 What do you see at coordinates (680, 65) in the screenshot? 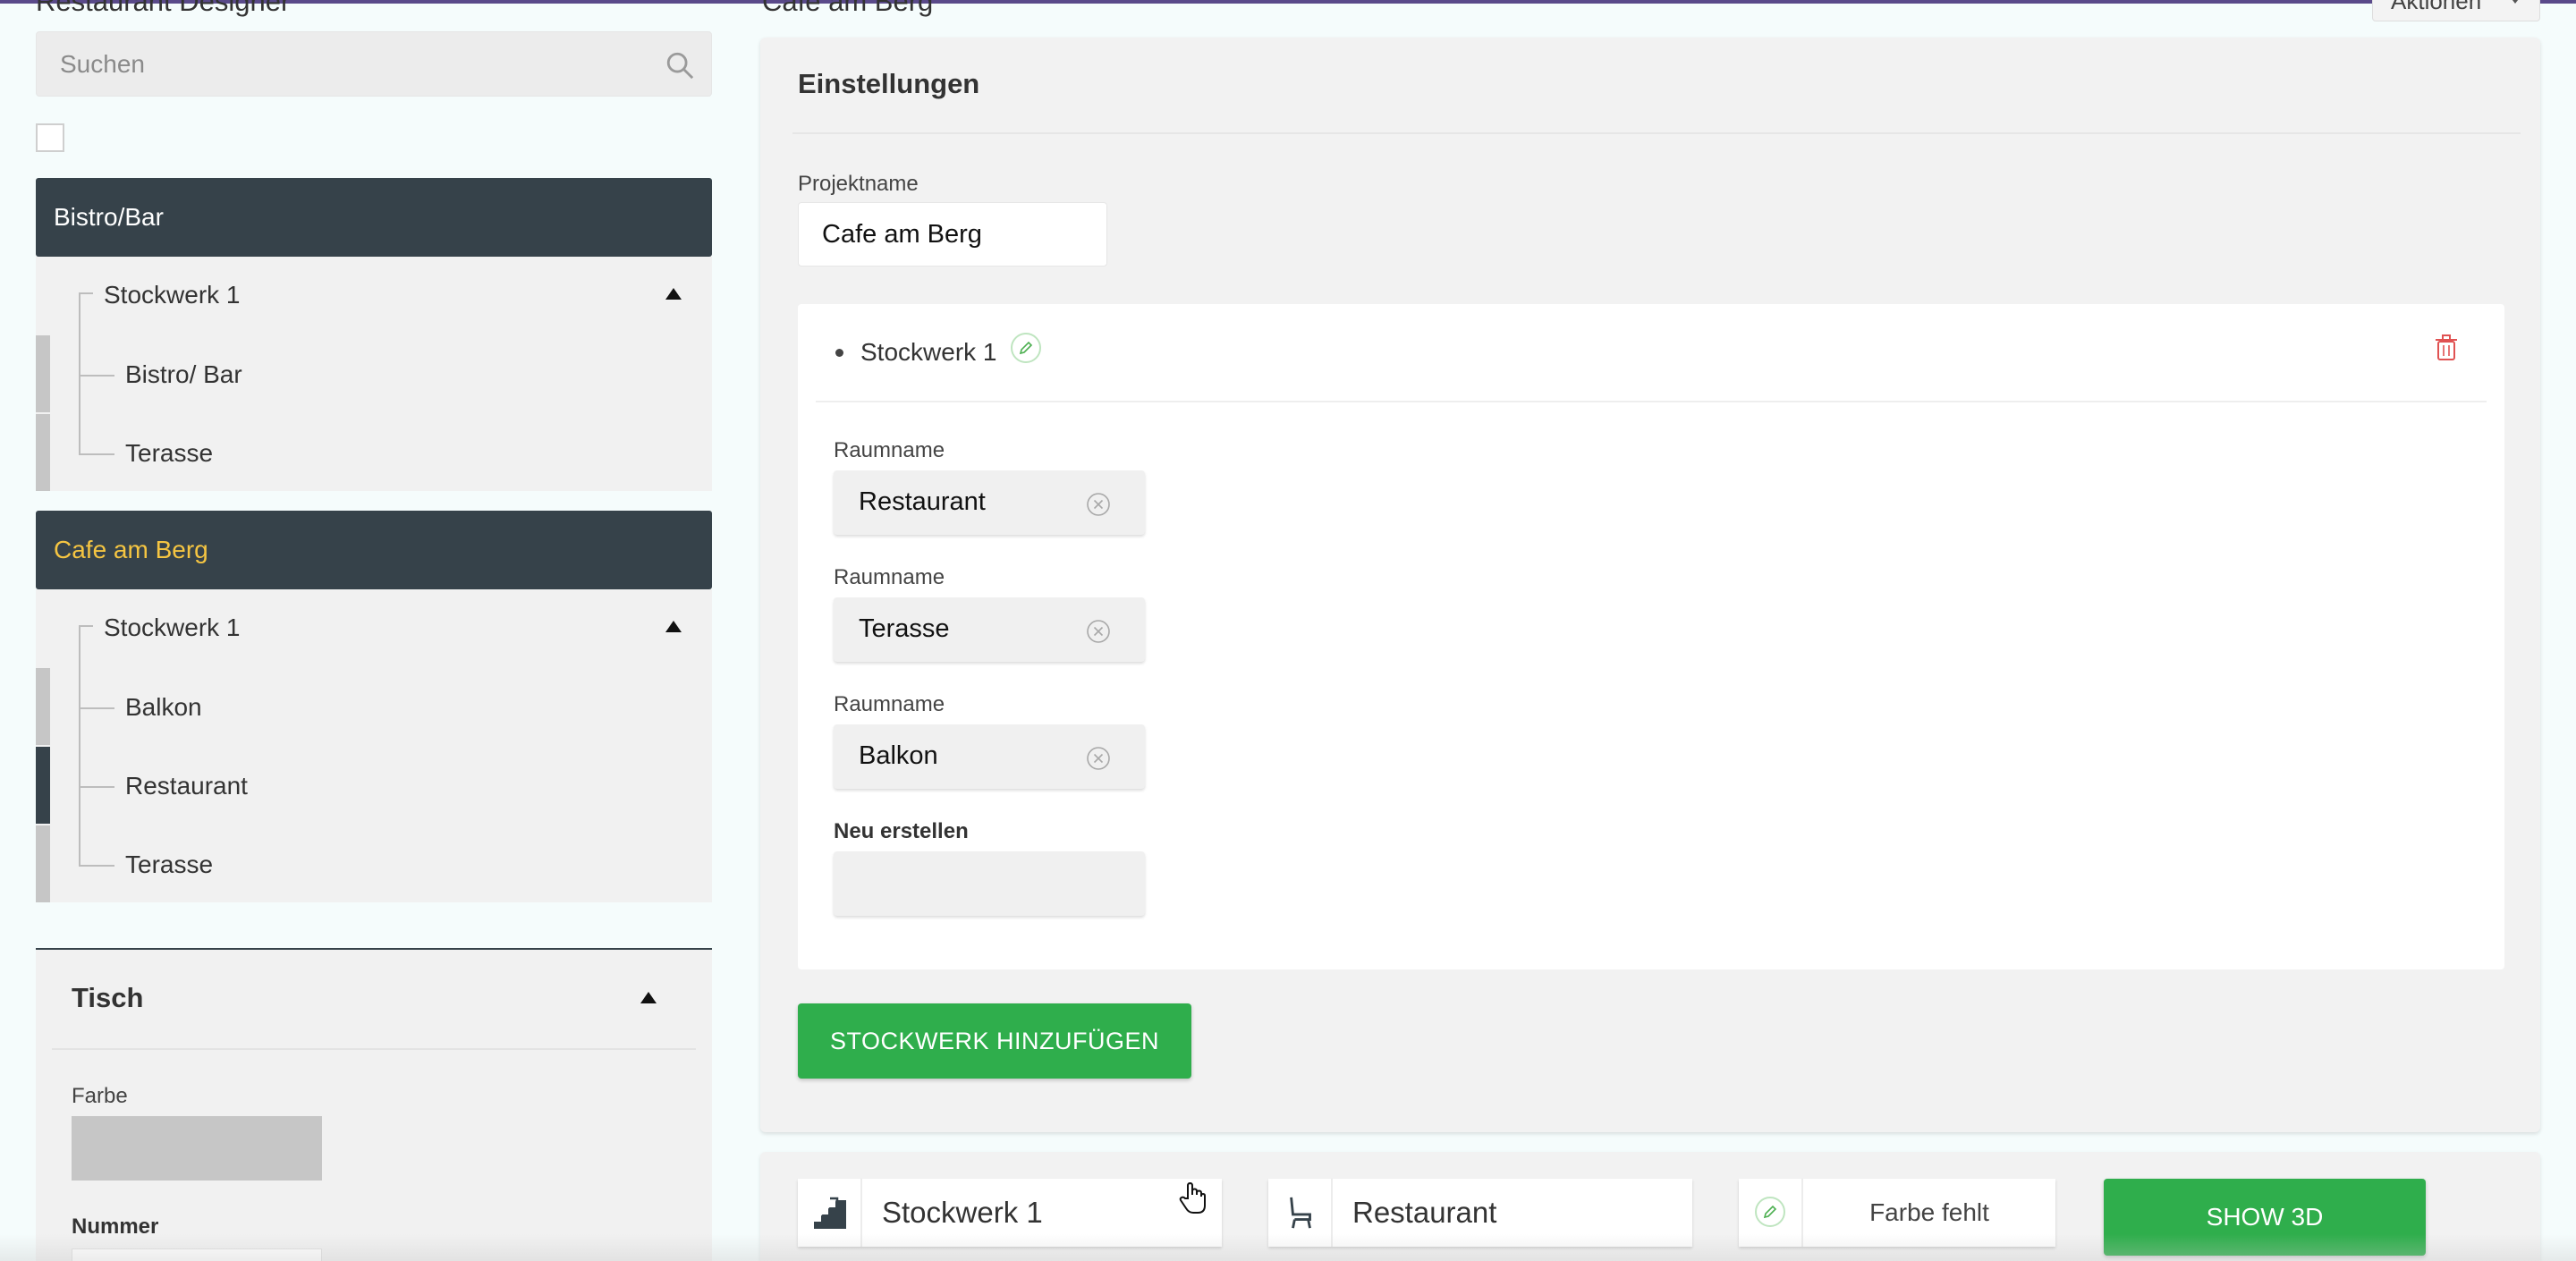
I see `search-icon` at bounding box center [680, 65].